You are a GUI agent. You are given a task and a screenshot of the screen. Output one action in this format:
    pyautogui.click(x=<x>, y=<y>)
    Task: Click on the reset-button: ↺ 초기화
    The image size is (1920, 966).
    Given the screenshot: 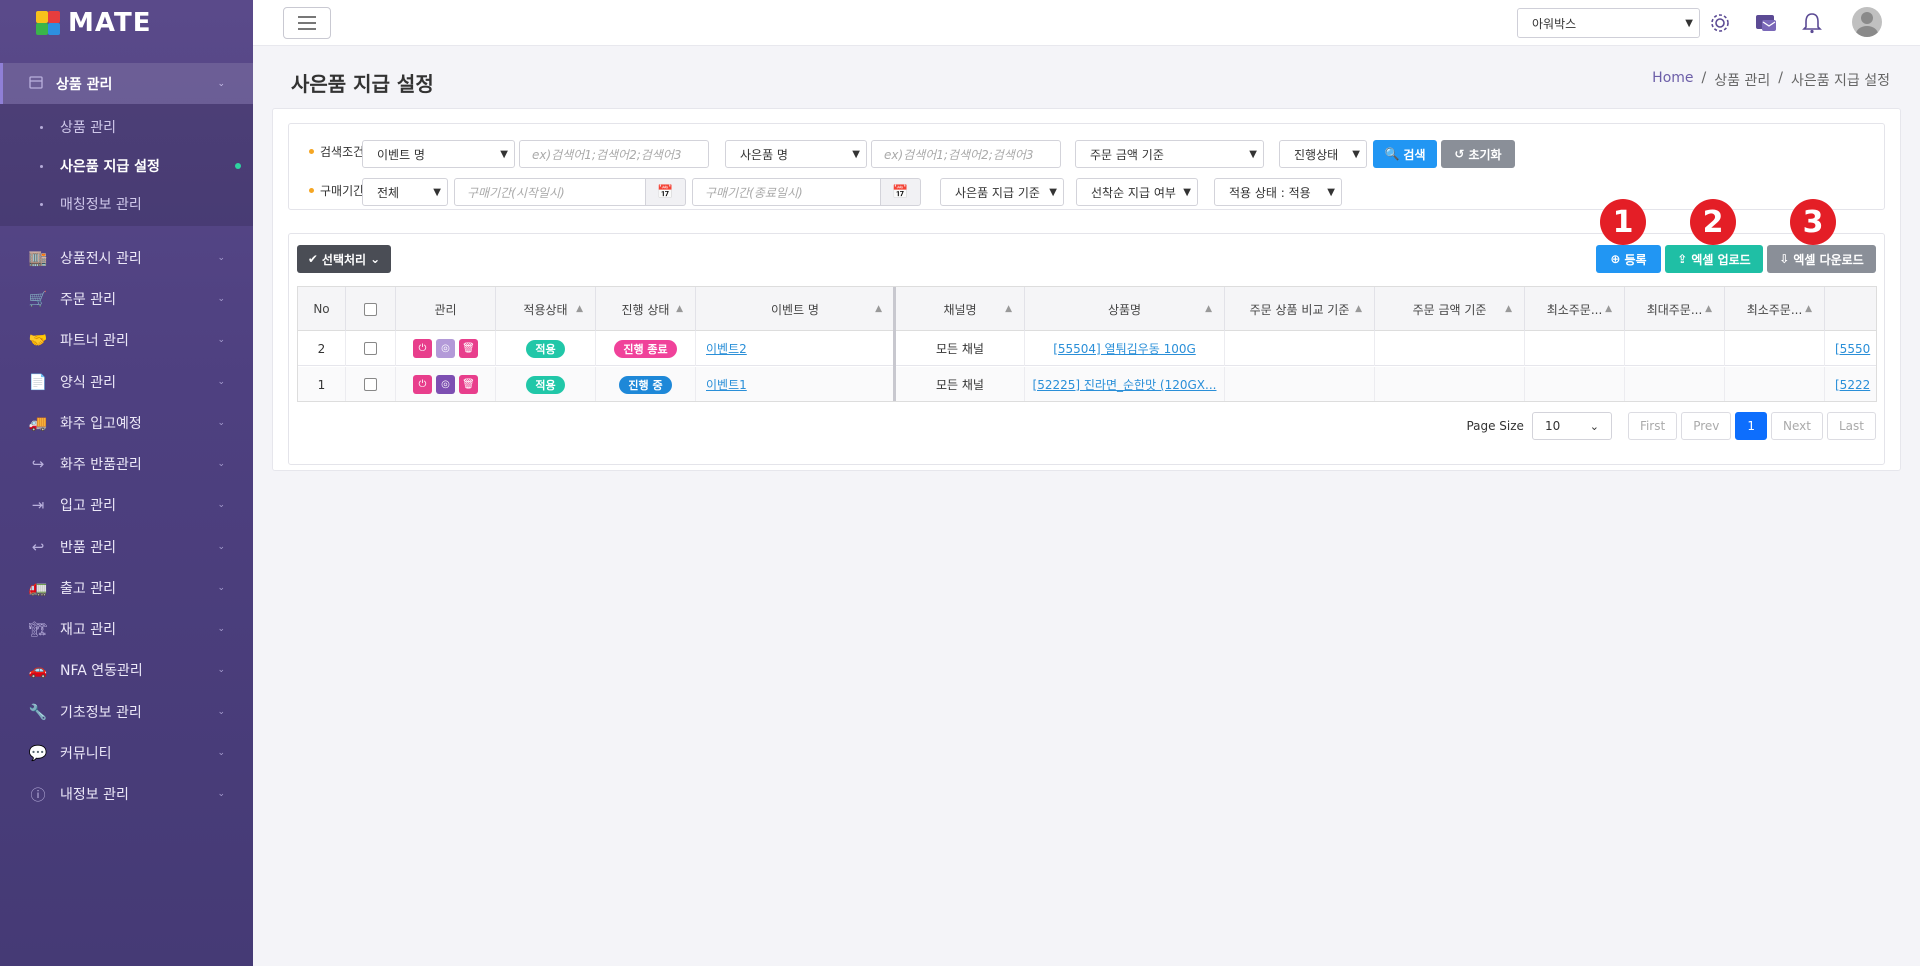 What is the action you would take?
    pyautogui.click(x=1478, y=154)
    